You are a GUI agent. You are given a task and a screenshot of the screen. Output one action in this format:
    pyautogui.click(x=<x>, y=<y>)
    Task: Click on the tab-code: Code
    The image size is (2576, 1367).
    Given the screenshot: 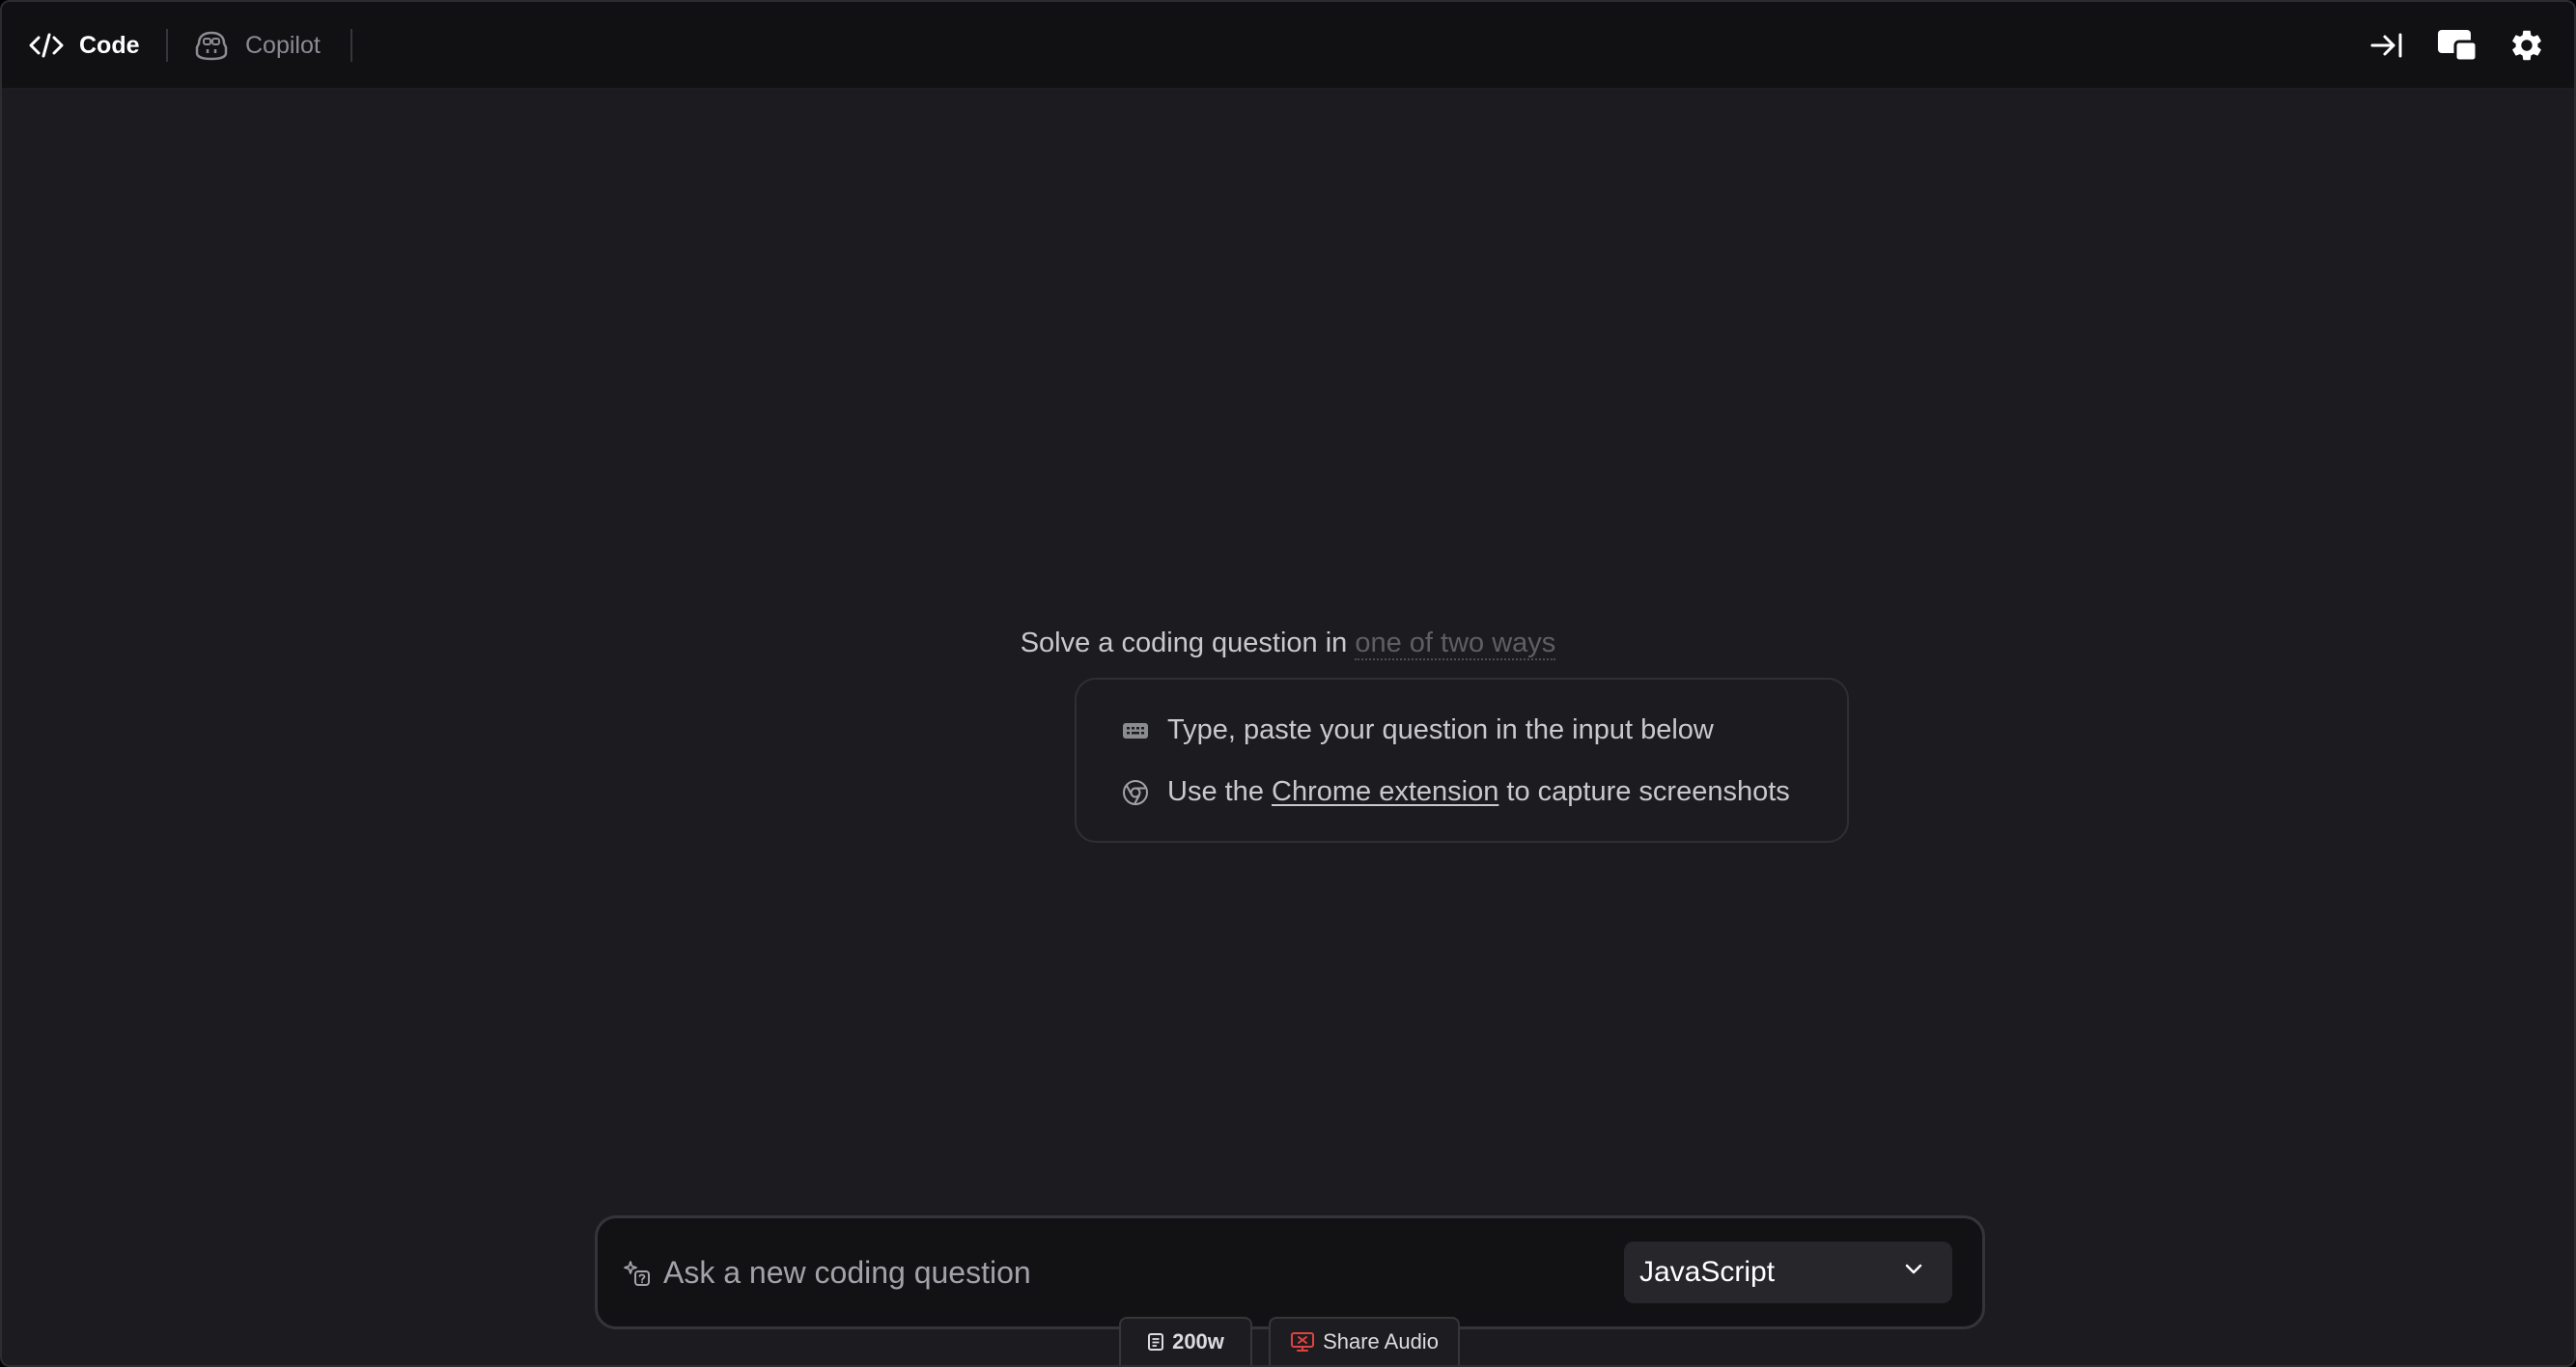 What is the action you would take?
    pyautogui.click(x=85, y=45)
    